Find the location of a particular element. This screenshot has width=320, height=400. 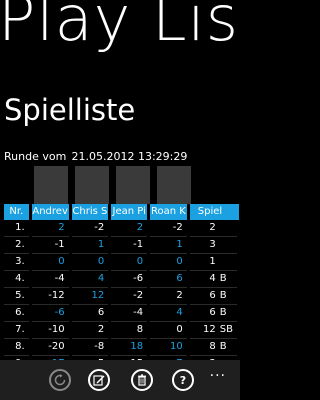

table-row: 8. -20 -8 18 10 8 B is located at coordinates (121, 347).